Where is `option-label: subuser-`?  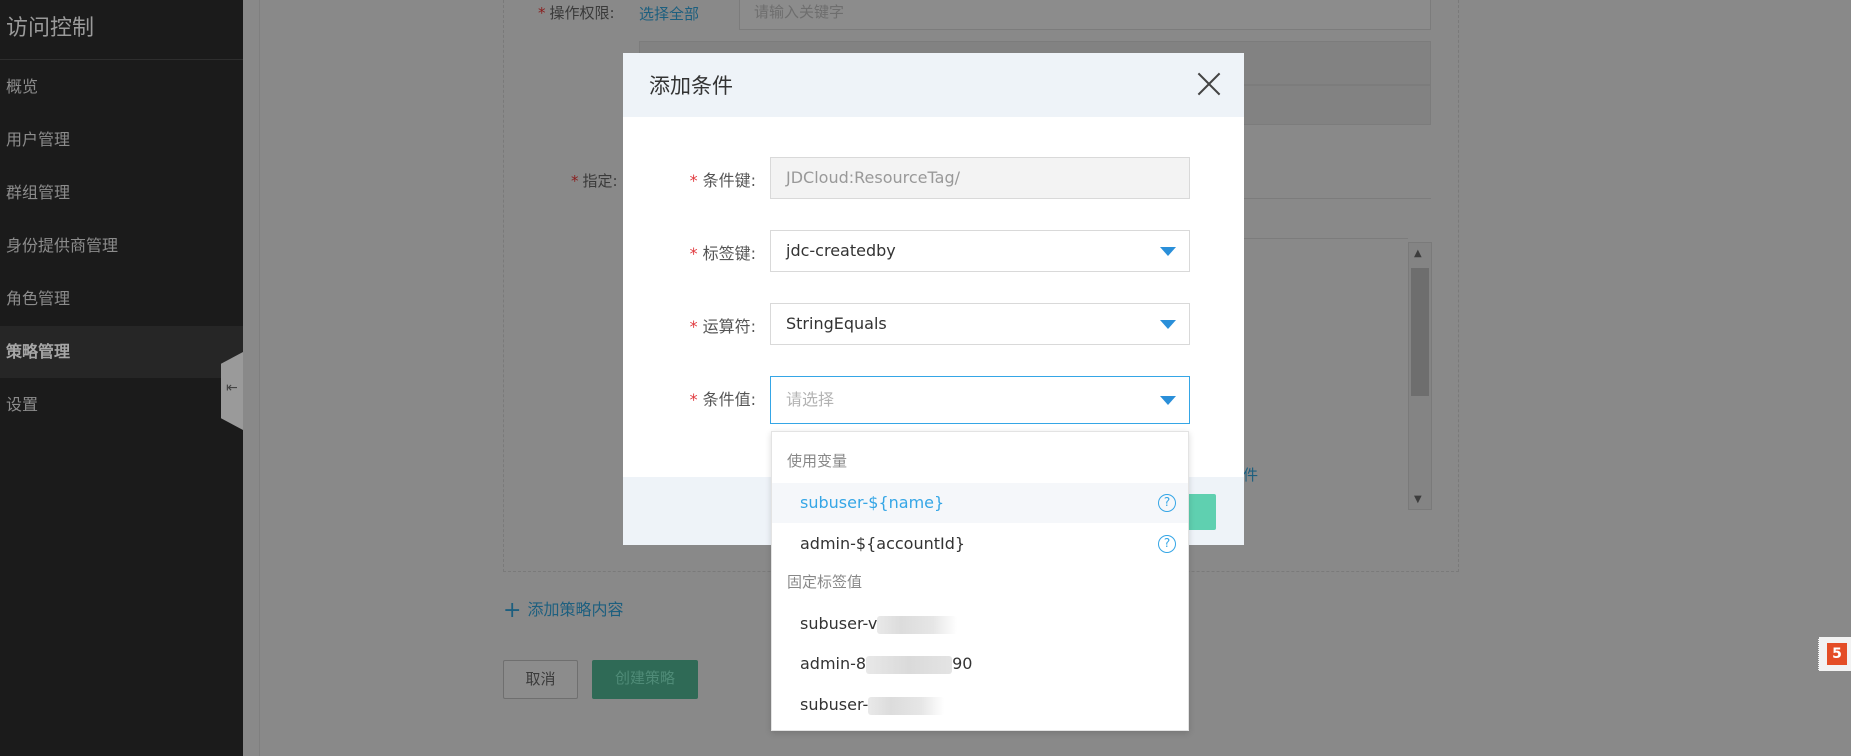 option-label: subuser- is located at coordinates (834, 704).